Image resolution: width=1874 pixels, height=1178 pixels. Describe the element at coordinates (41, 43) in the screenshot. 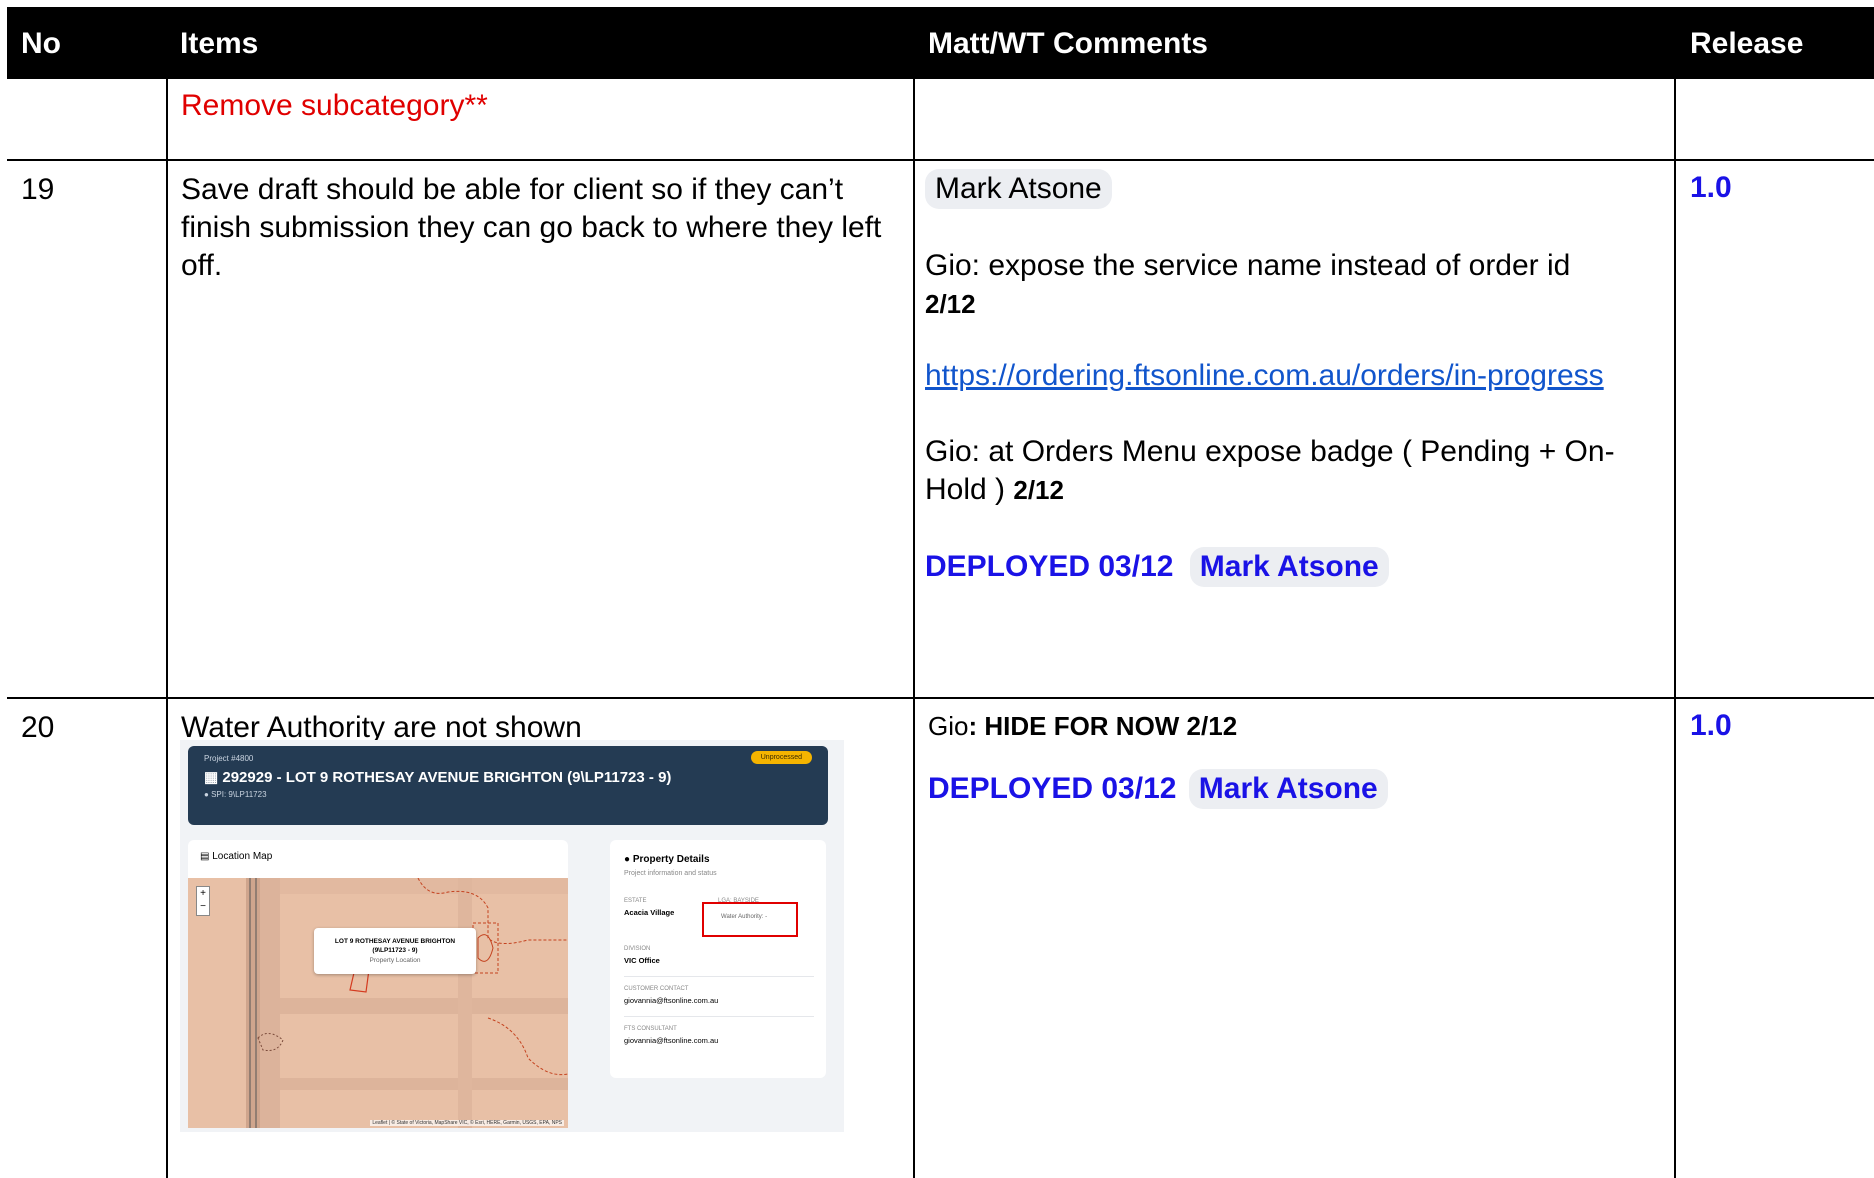

I see `header-no: No` at that location.